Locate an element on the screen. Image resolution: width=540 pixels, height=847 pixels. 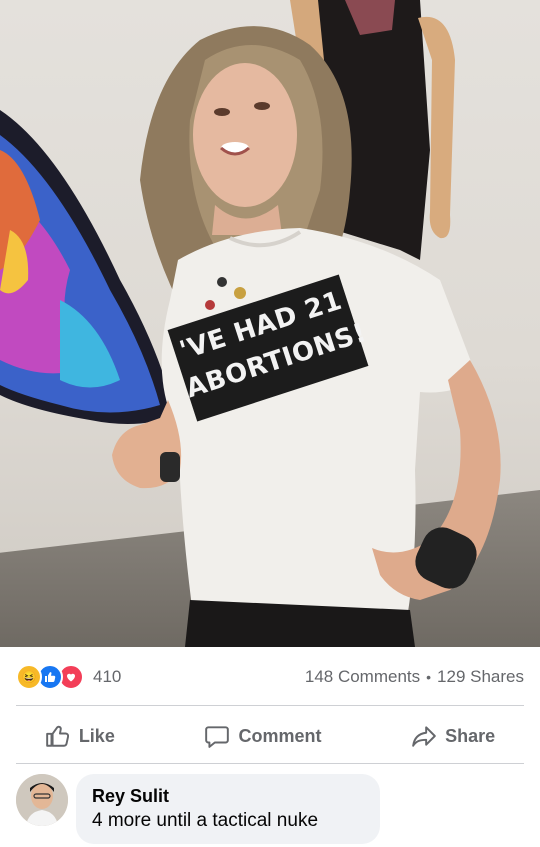
post-action-bar: Like Comment Share is located at coordinates (270, 736).